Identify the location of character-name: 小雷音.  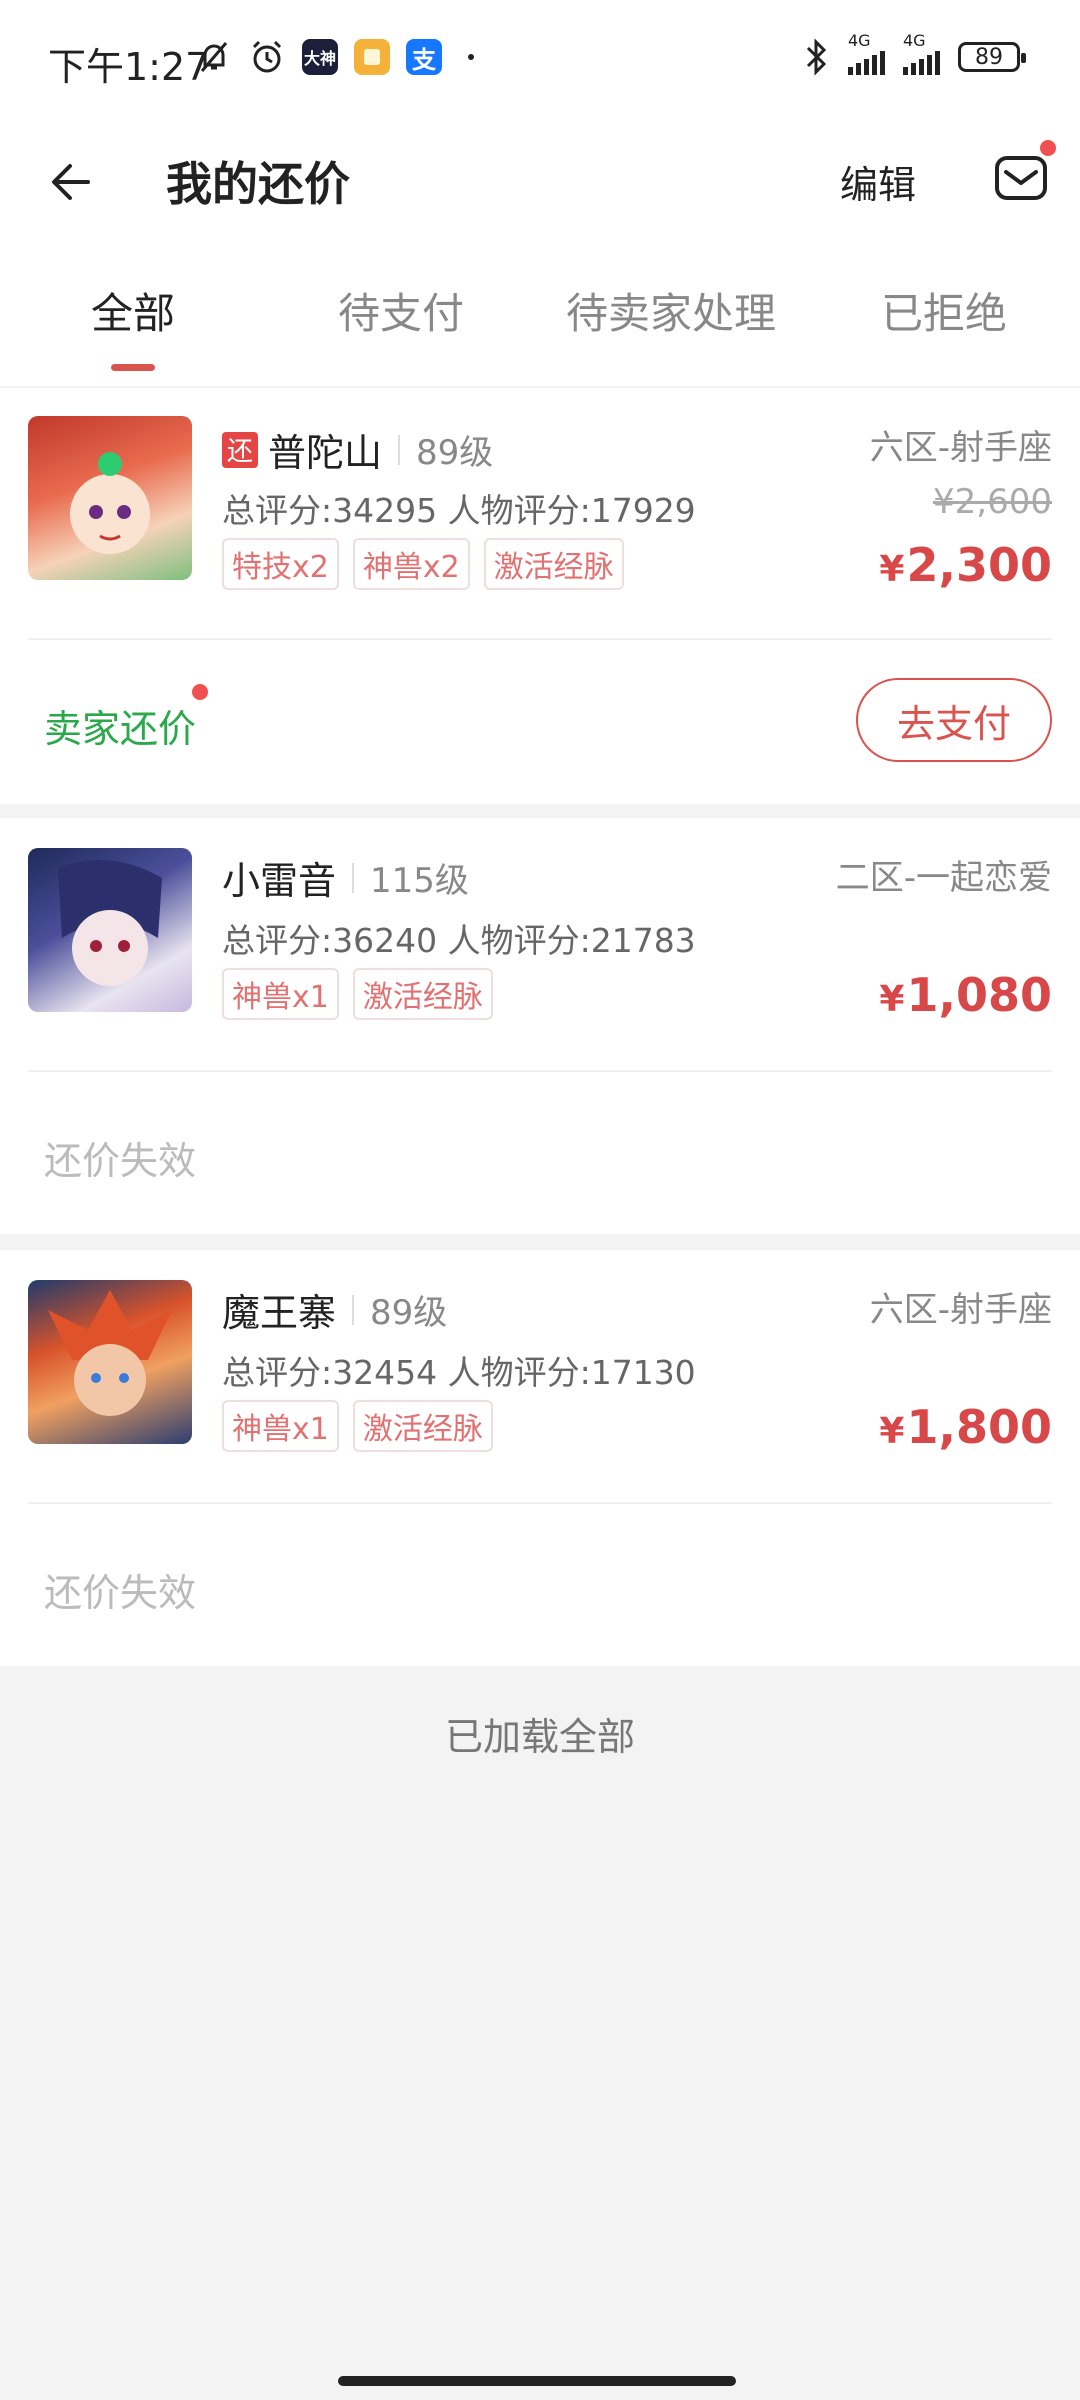
(279, 881).